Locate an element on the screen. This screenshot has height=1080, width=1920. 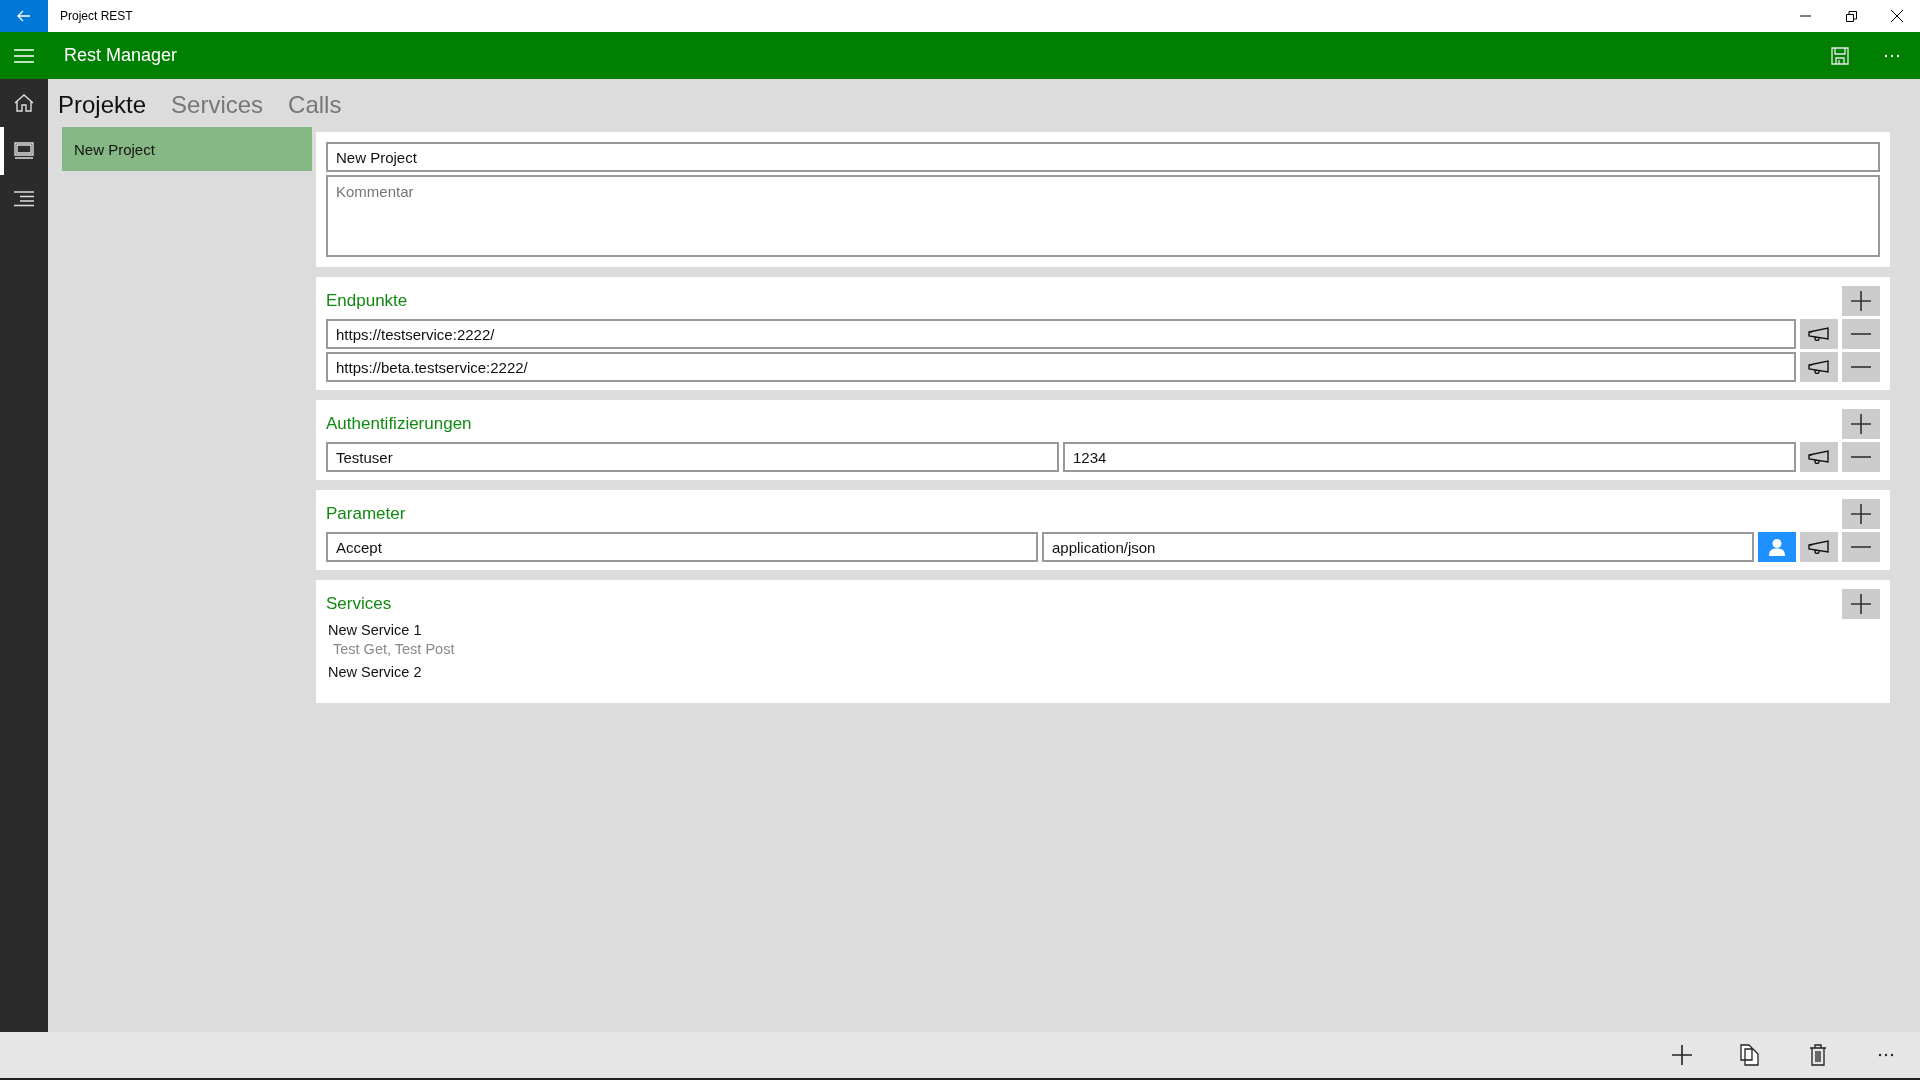
comment-field: Kommentar is located at coordinates (1103, 216).